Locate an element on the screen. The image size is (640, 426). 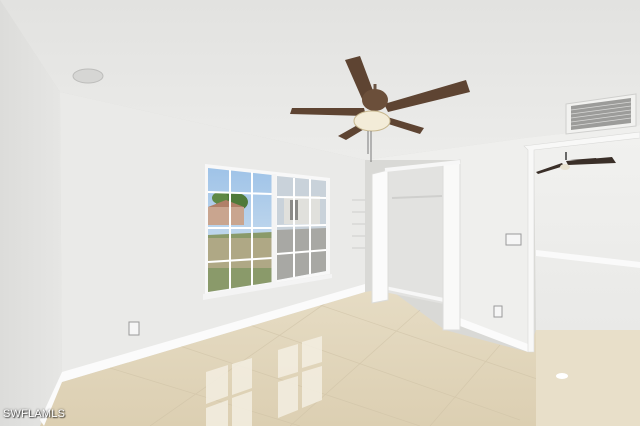
closet is located at coordinates (414, 233).